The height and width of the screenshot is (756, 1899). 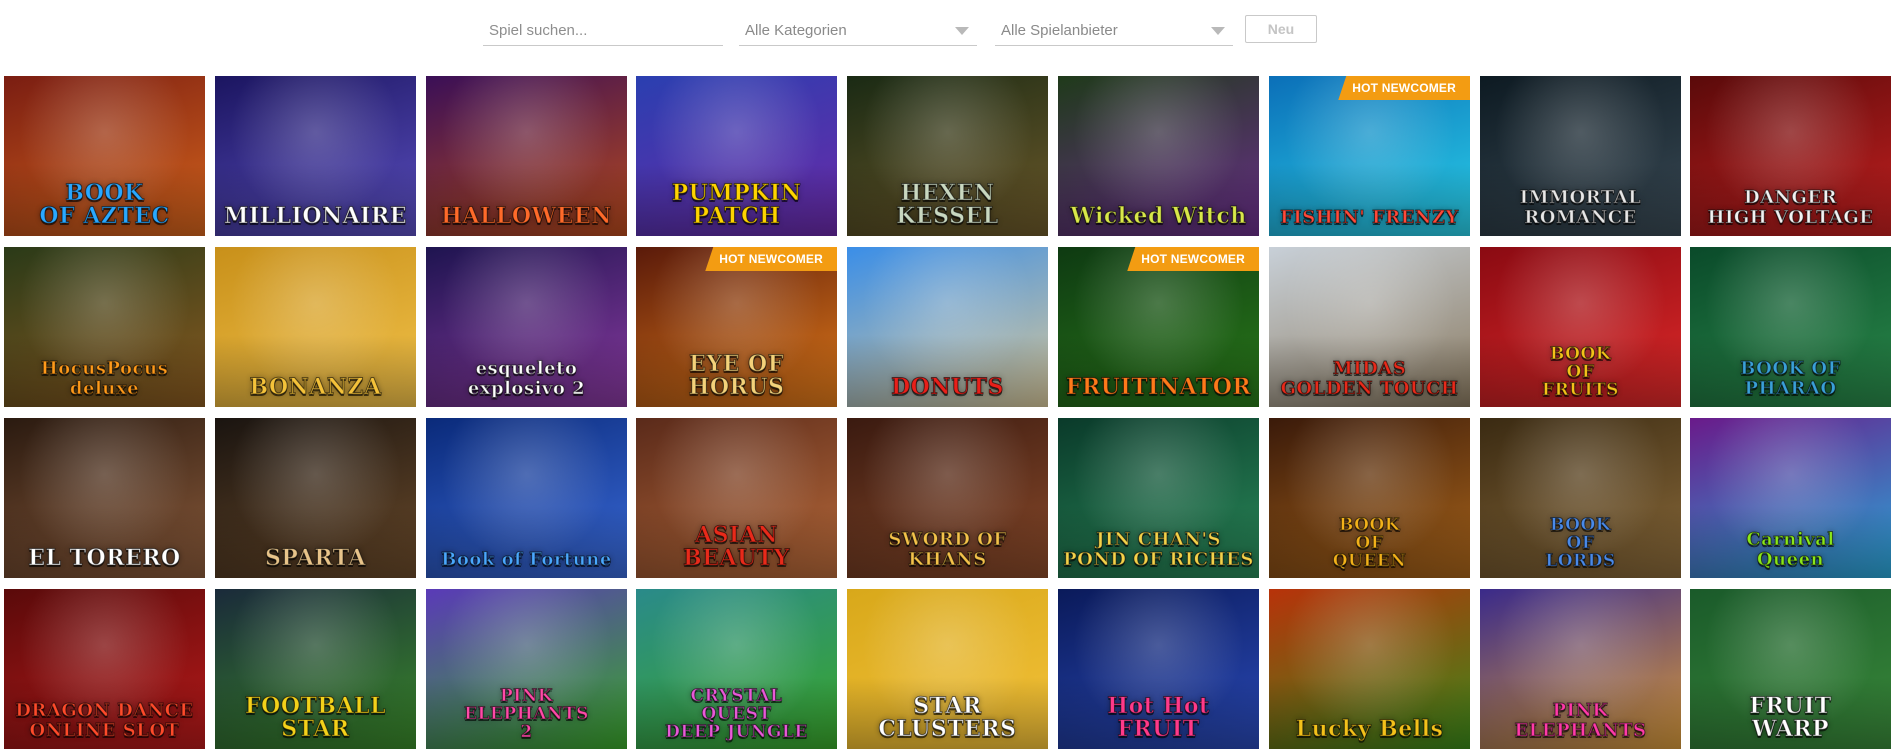 I want to click on game-title: BOOK OF AZTEC, so click(x=104, y=204).